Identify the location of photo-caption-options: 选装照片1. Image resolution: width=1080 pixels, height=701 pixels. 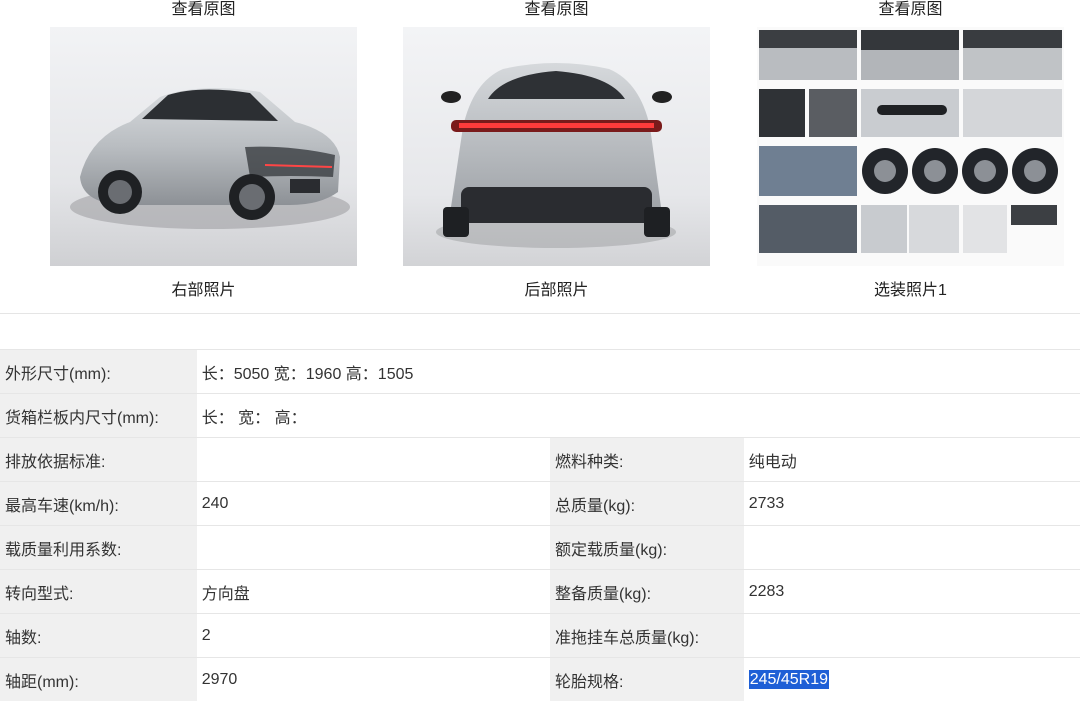
(910, 291).